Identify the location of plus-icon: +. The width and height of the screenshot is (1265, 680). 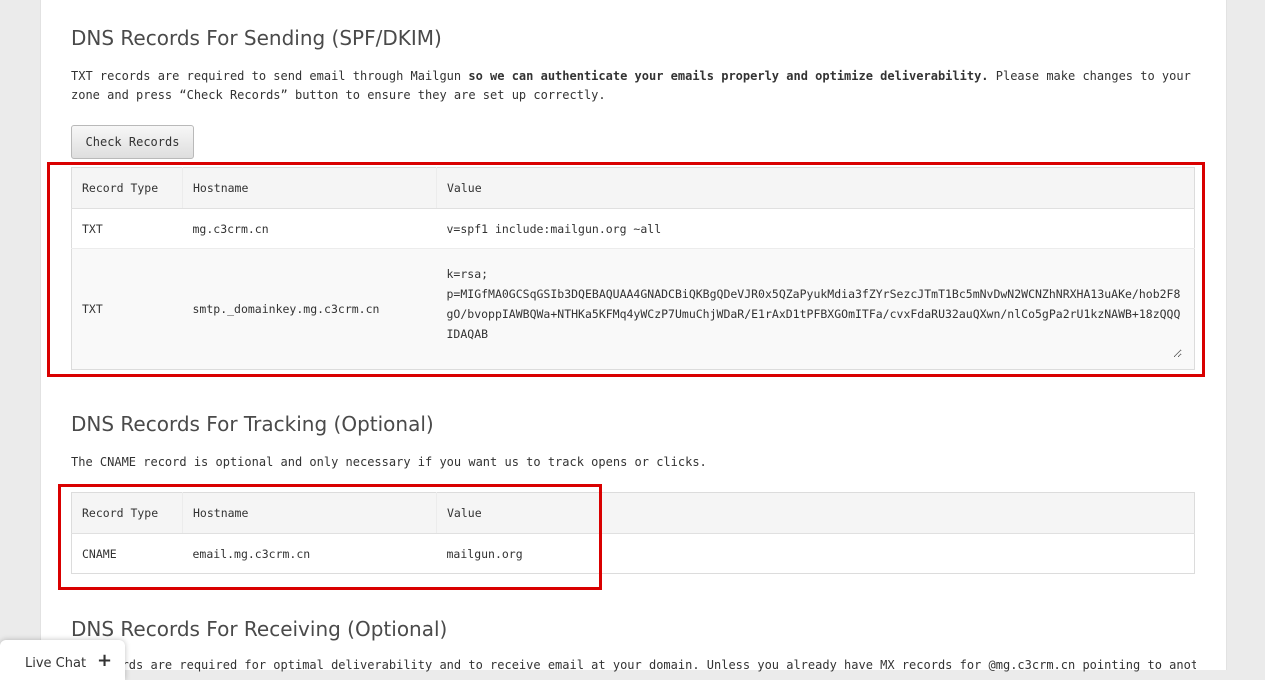
(105, 660).